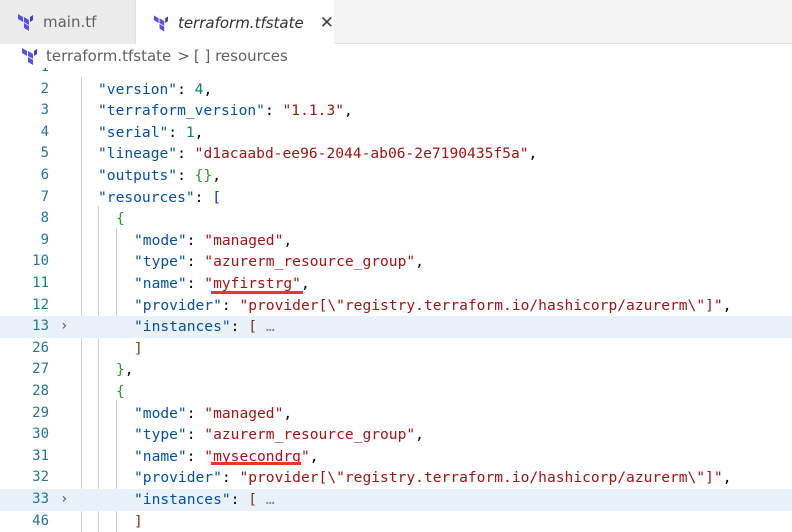  Describe the element at coordinates (160, 435) in the screenshot. I see `json-key: "type"` at that location.